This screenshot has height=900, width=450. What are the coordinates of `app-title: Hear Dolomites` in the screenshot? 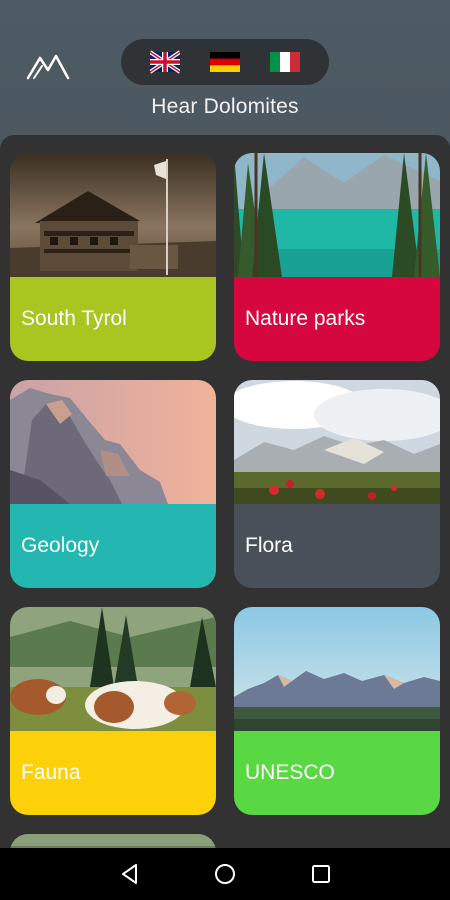 It's located at (225, 106).